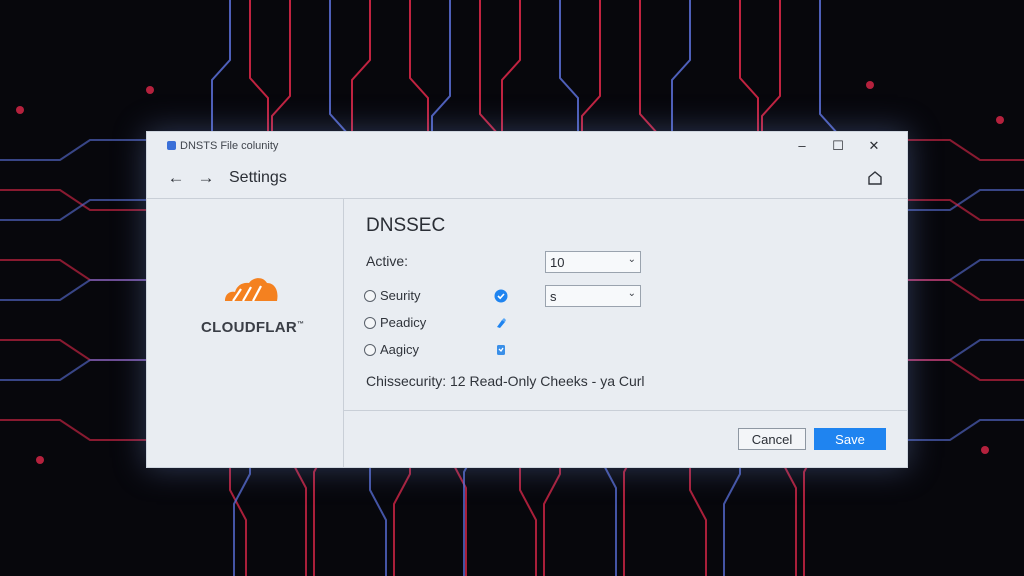 The height and width of the screenshot is (576, 1024). I want to click on option-privacy: Peadicy, so click(444, 324).